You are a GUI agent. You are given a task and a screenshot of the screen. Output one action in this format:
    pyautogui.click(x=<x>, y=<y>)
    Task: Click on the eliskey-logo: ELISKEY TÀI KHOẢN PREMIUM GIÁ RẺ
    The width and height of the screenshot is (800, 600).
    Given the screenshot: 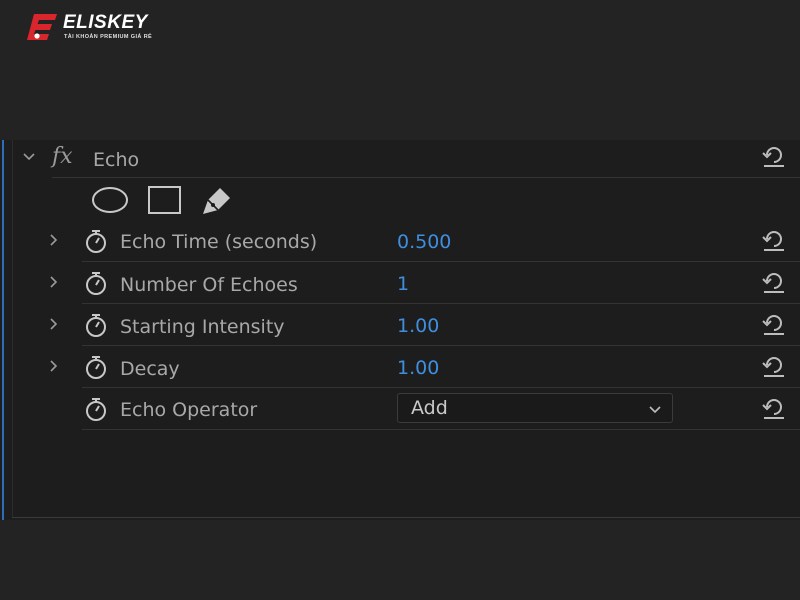 What is the action you would take?
    pyautogui.click(x=106, y=28)
    